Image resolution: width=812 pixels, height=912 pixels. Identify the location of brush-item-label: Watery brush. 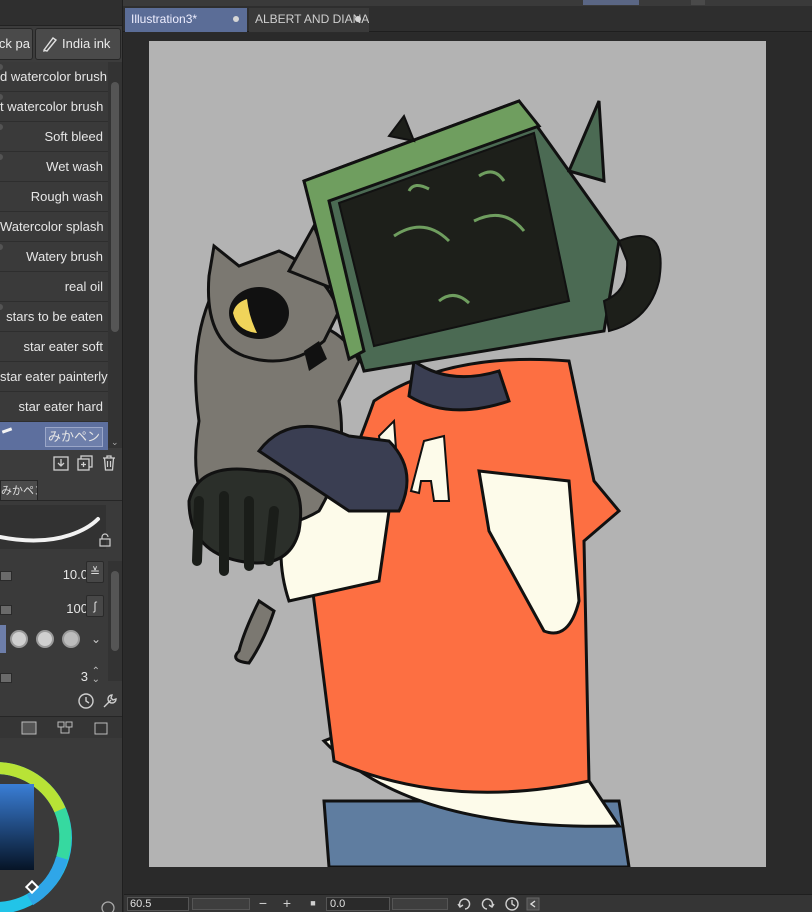
(64, 256).